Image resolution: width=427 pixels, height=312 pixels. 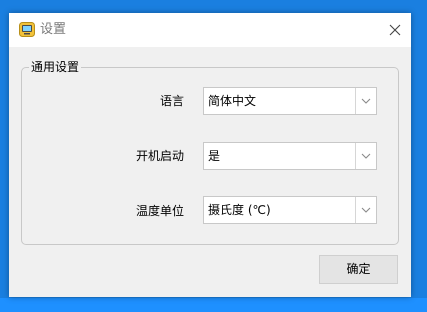 I want to click on language-select: 简体中文, so click(x=290, y=101).